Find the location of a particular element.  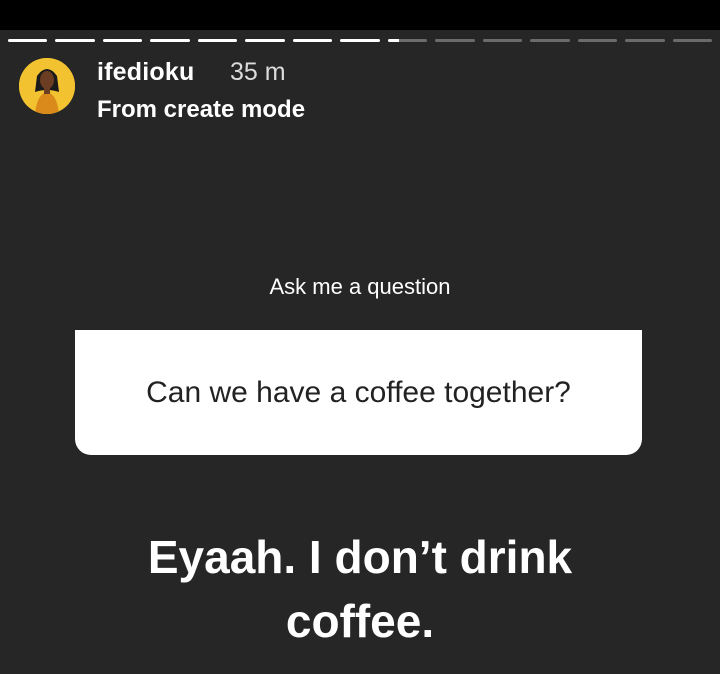

question-sticker-text: Can we have a coffee together? is located at coordinates (358, 392).